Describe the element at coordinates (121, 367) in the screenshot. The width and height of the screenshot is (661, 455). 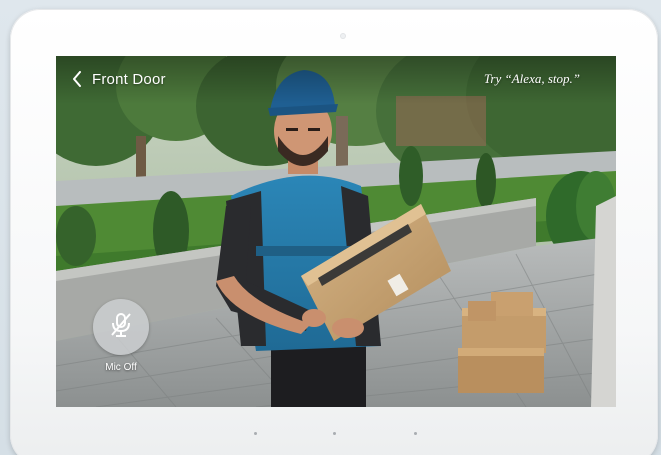
I see `mic-off-label: Mic Off` at that location.